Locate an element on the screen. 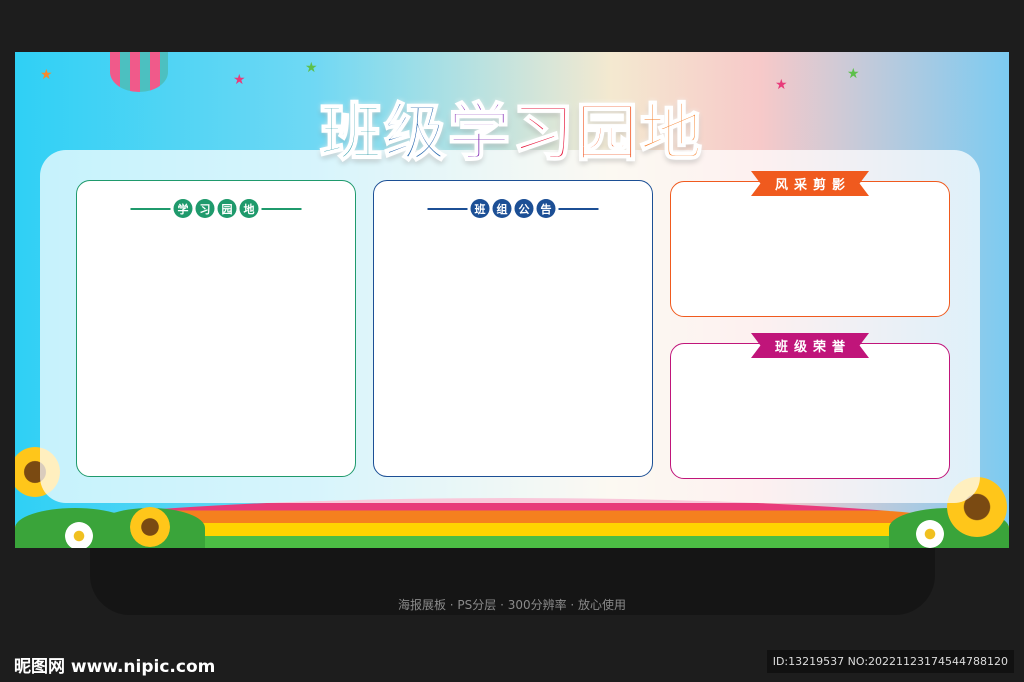 This screenshot has width=1024, height=682. section-heading: 学 习 园 地 is located at coordinates (216, 208).